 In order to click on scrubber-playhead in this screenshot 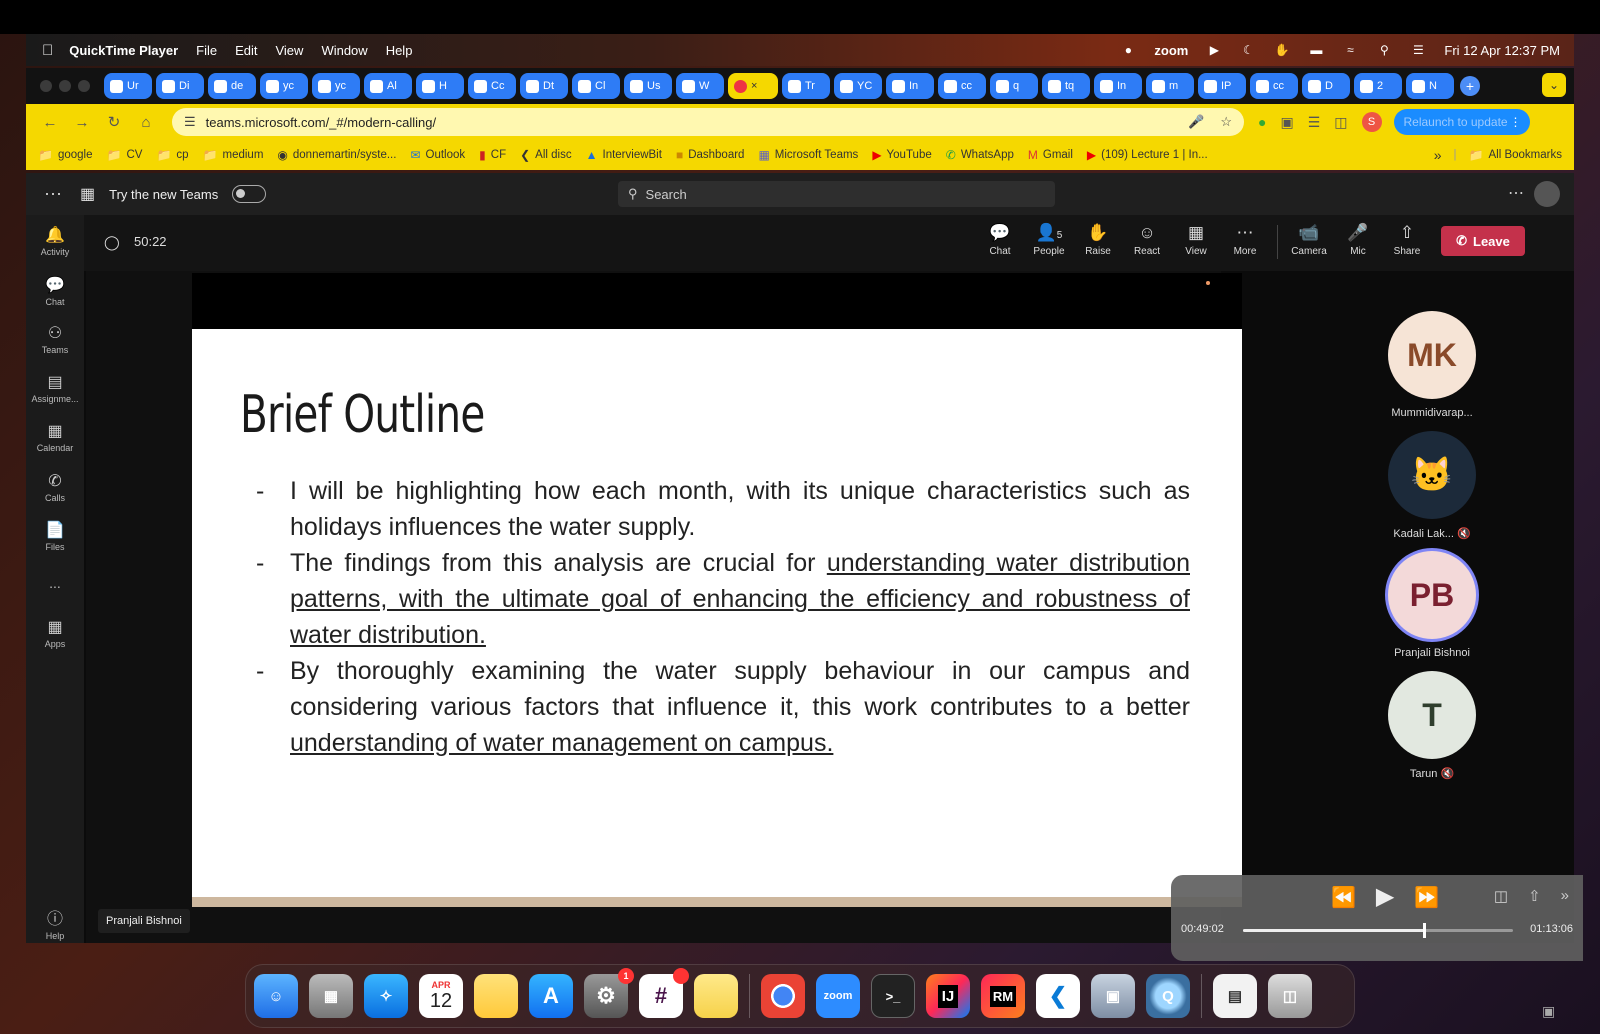, I will do `click(1424, 930)`.